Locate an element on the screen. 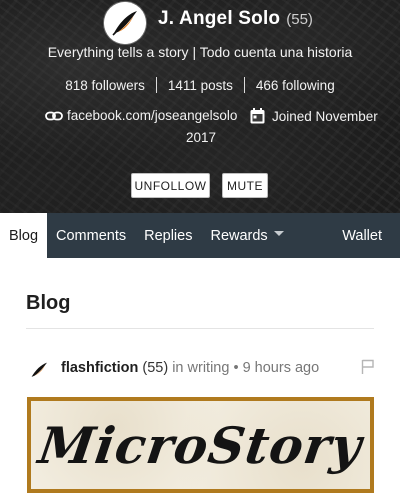 This screenshot has height=500, width=400. tab-comments: Comments is located at coordinates (91, 235).